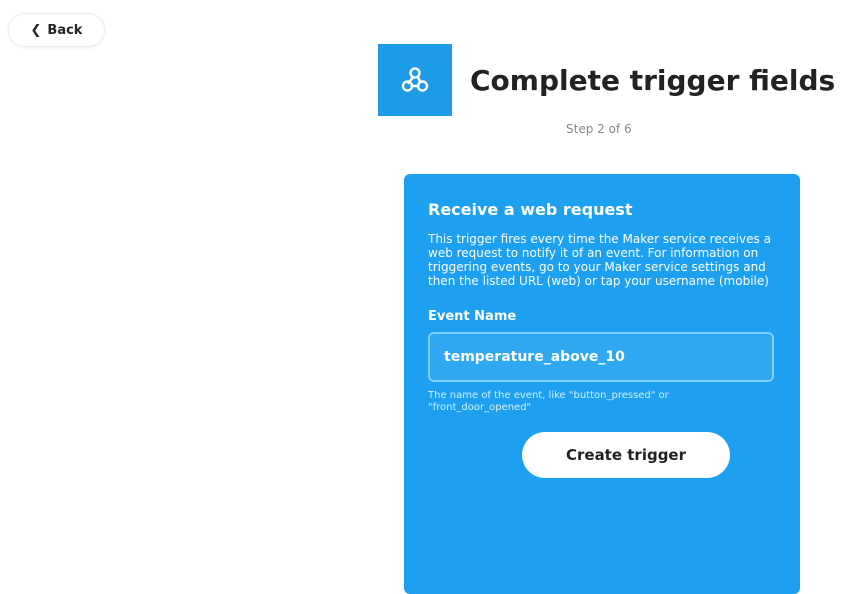 The height and width of the screenshot is (594, 847). What do you see at coordinates (472, 317) in the screenshot?
I see `event-name-label: Event Name` at bounding box center [472, 317].